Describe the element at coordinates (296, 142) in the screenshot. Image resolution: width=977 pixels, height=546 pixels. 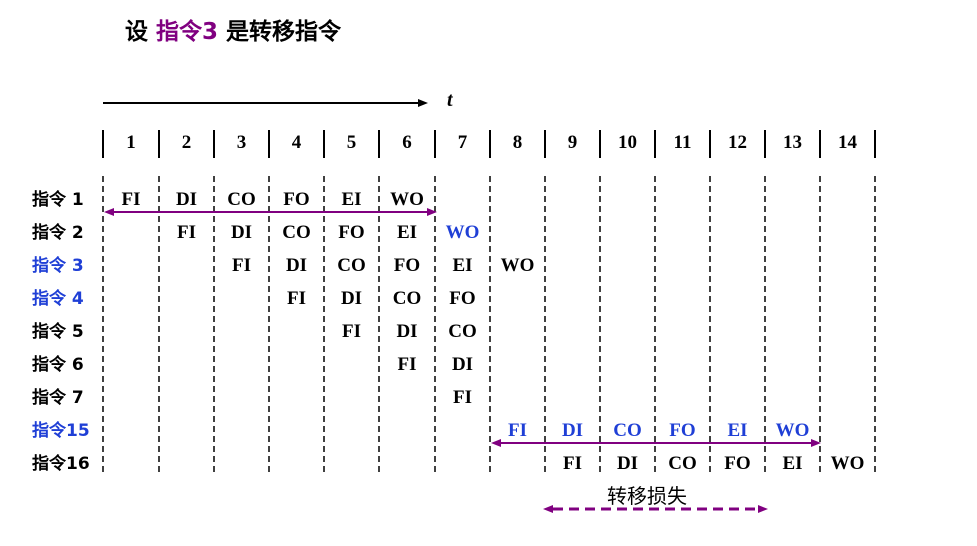
I see `column-number: 4` at that location.